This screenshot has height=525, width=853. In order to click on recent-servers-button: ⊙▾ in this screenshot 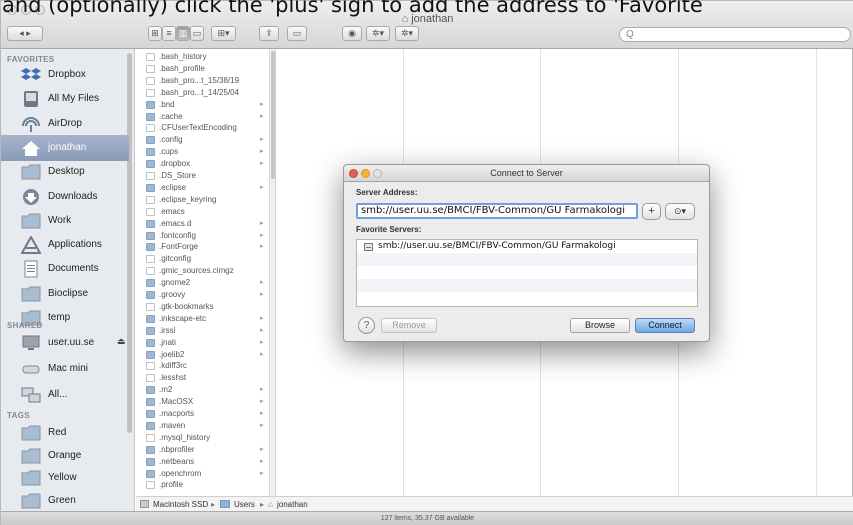, I will do `click(680, 211)`.